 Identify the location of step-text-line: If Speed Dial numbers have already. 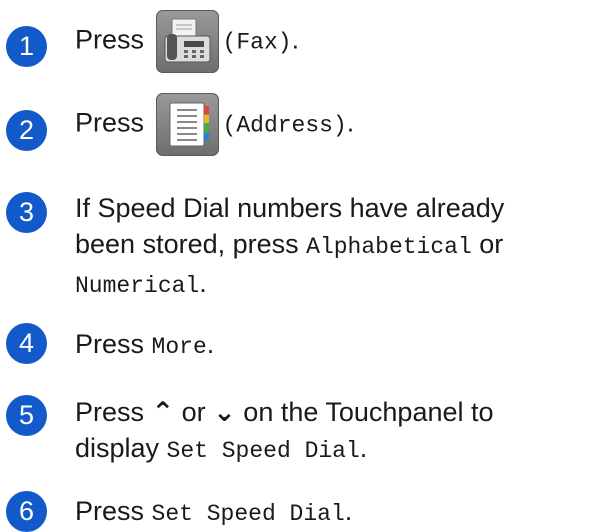
(290, 208).